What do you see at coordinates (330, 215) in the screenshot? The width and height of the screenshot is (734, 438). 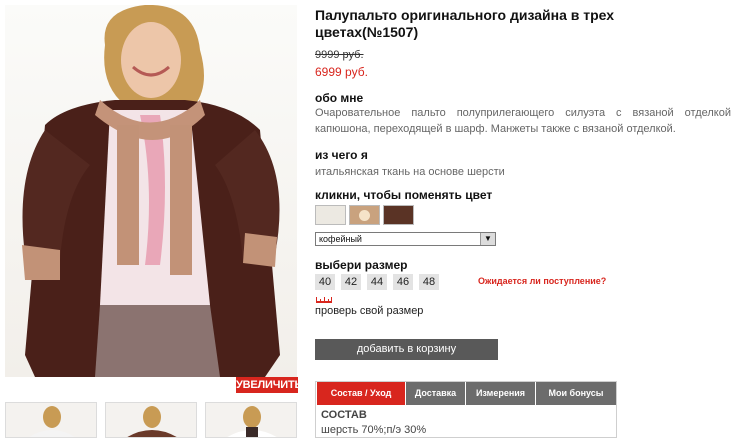 I see `swatch-white` at bounding box center [330, 215].